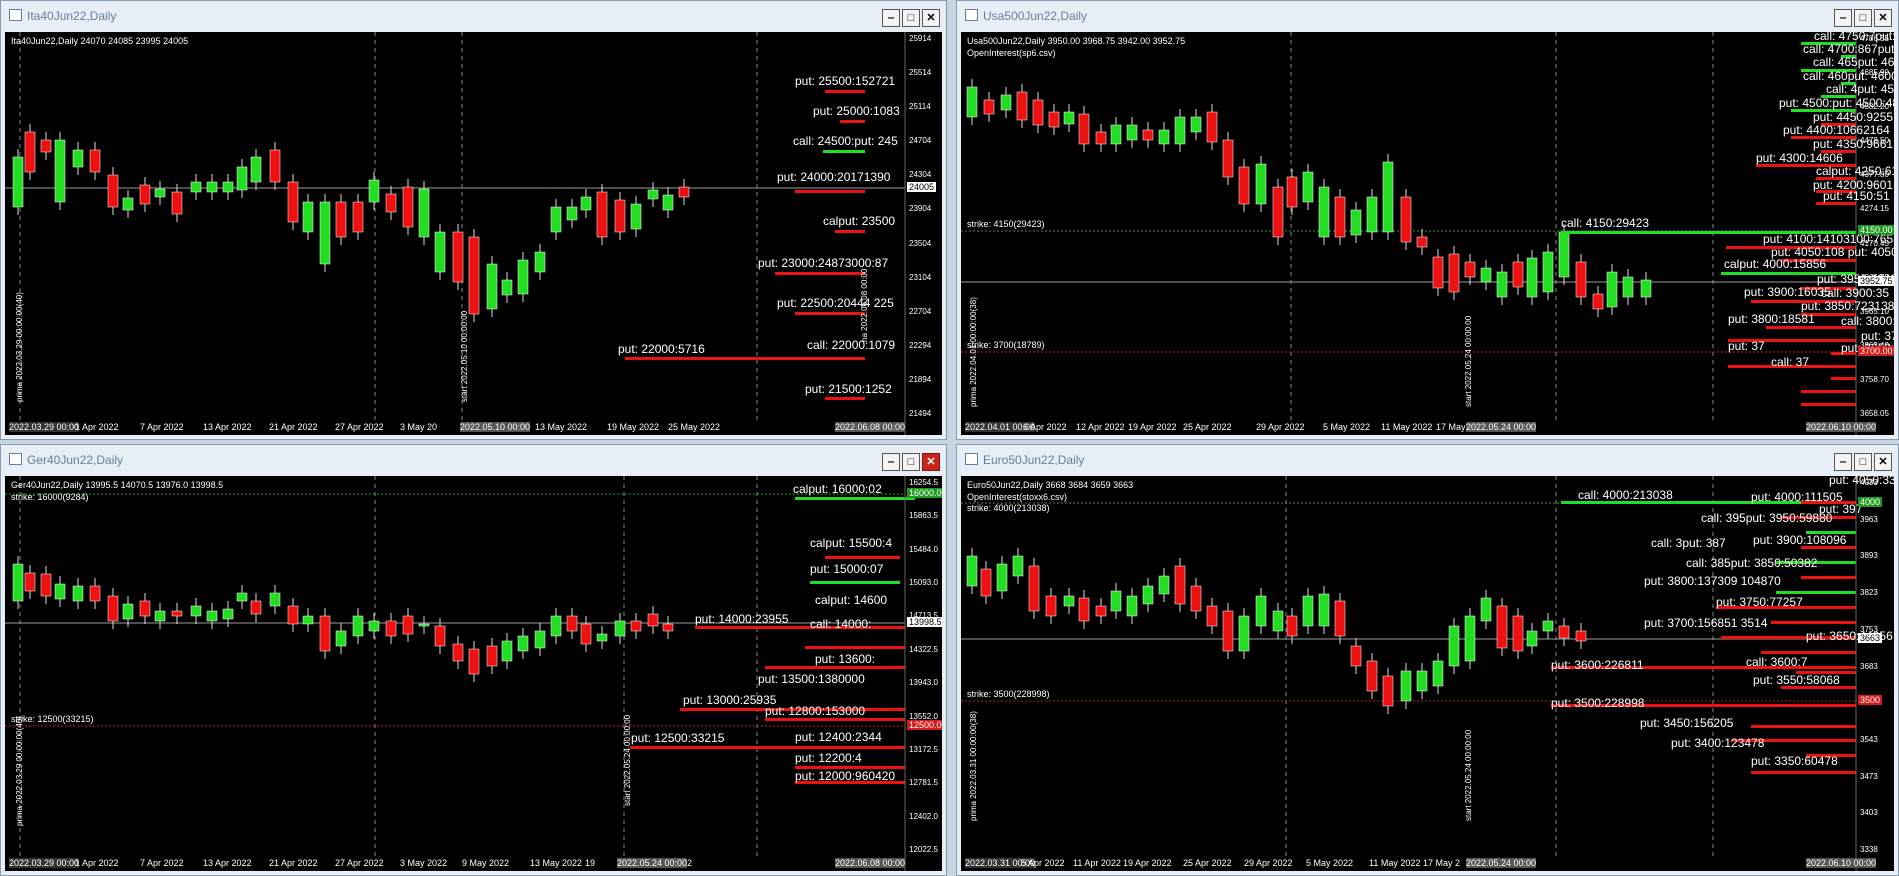 This screenshot has height=876, width=1899. I want to click on option-label: put: 22000:5716, so click(661, 349).